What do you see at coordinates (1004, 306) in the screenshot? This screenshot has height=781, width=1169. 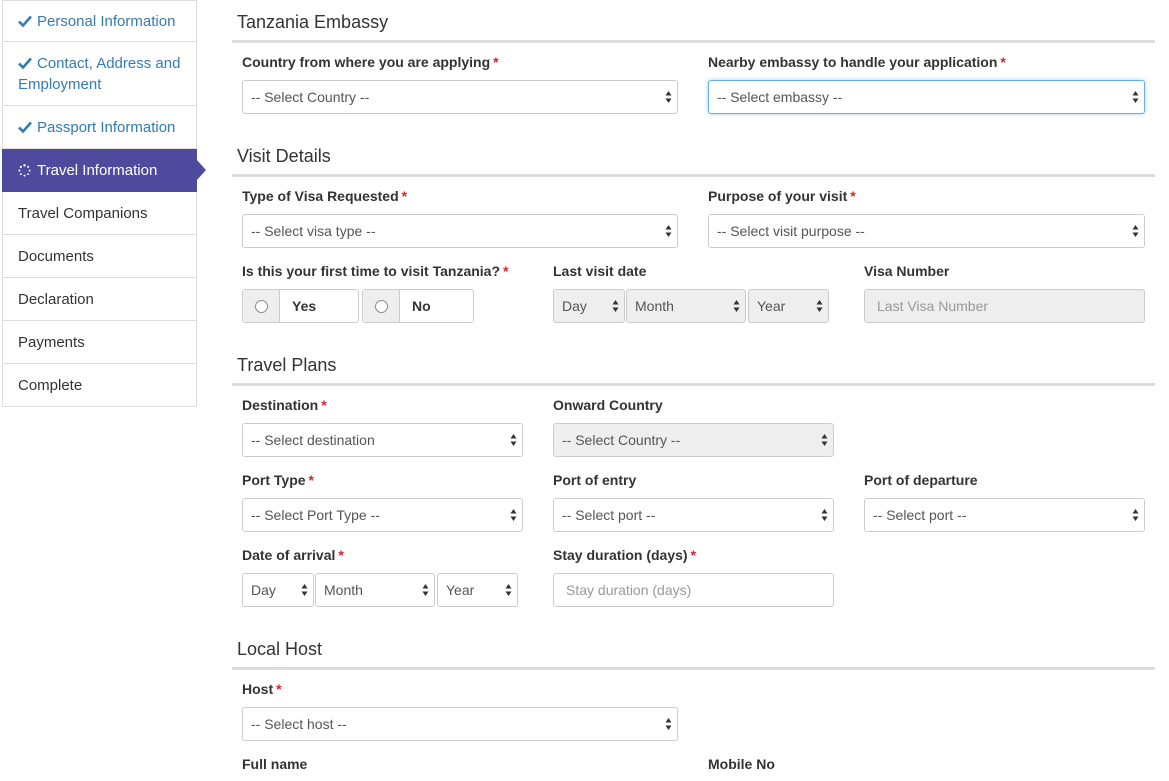 I see `visa-number-input: Last Visa Number` at bounding box center [1004, 306].